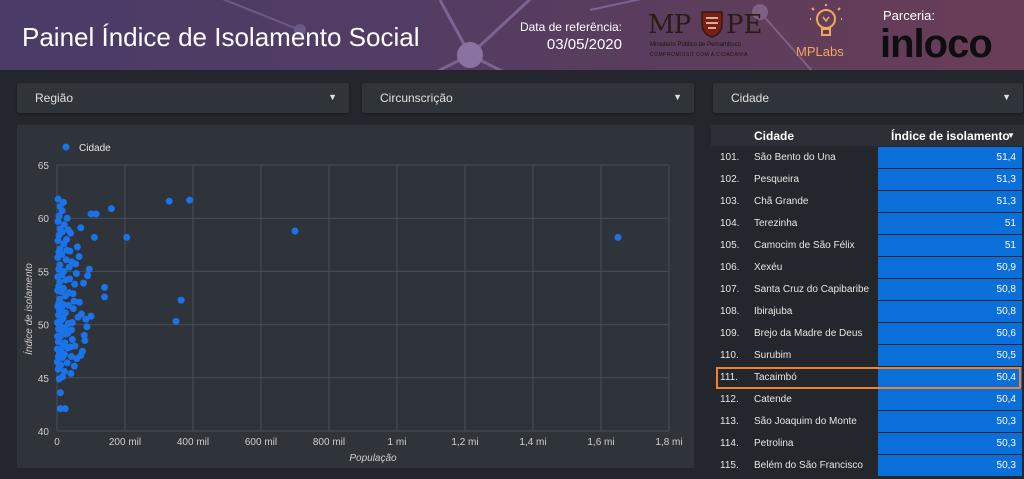 This screenshot has height=479, width=1024. What do you see at coordinates (776, 223) in the screenshot?
I see `row-city: Terezinha` at bounding box center [776, 223].